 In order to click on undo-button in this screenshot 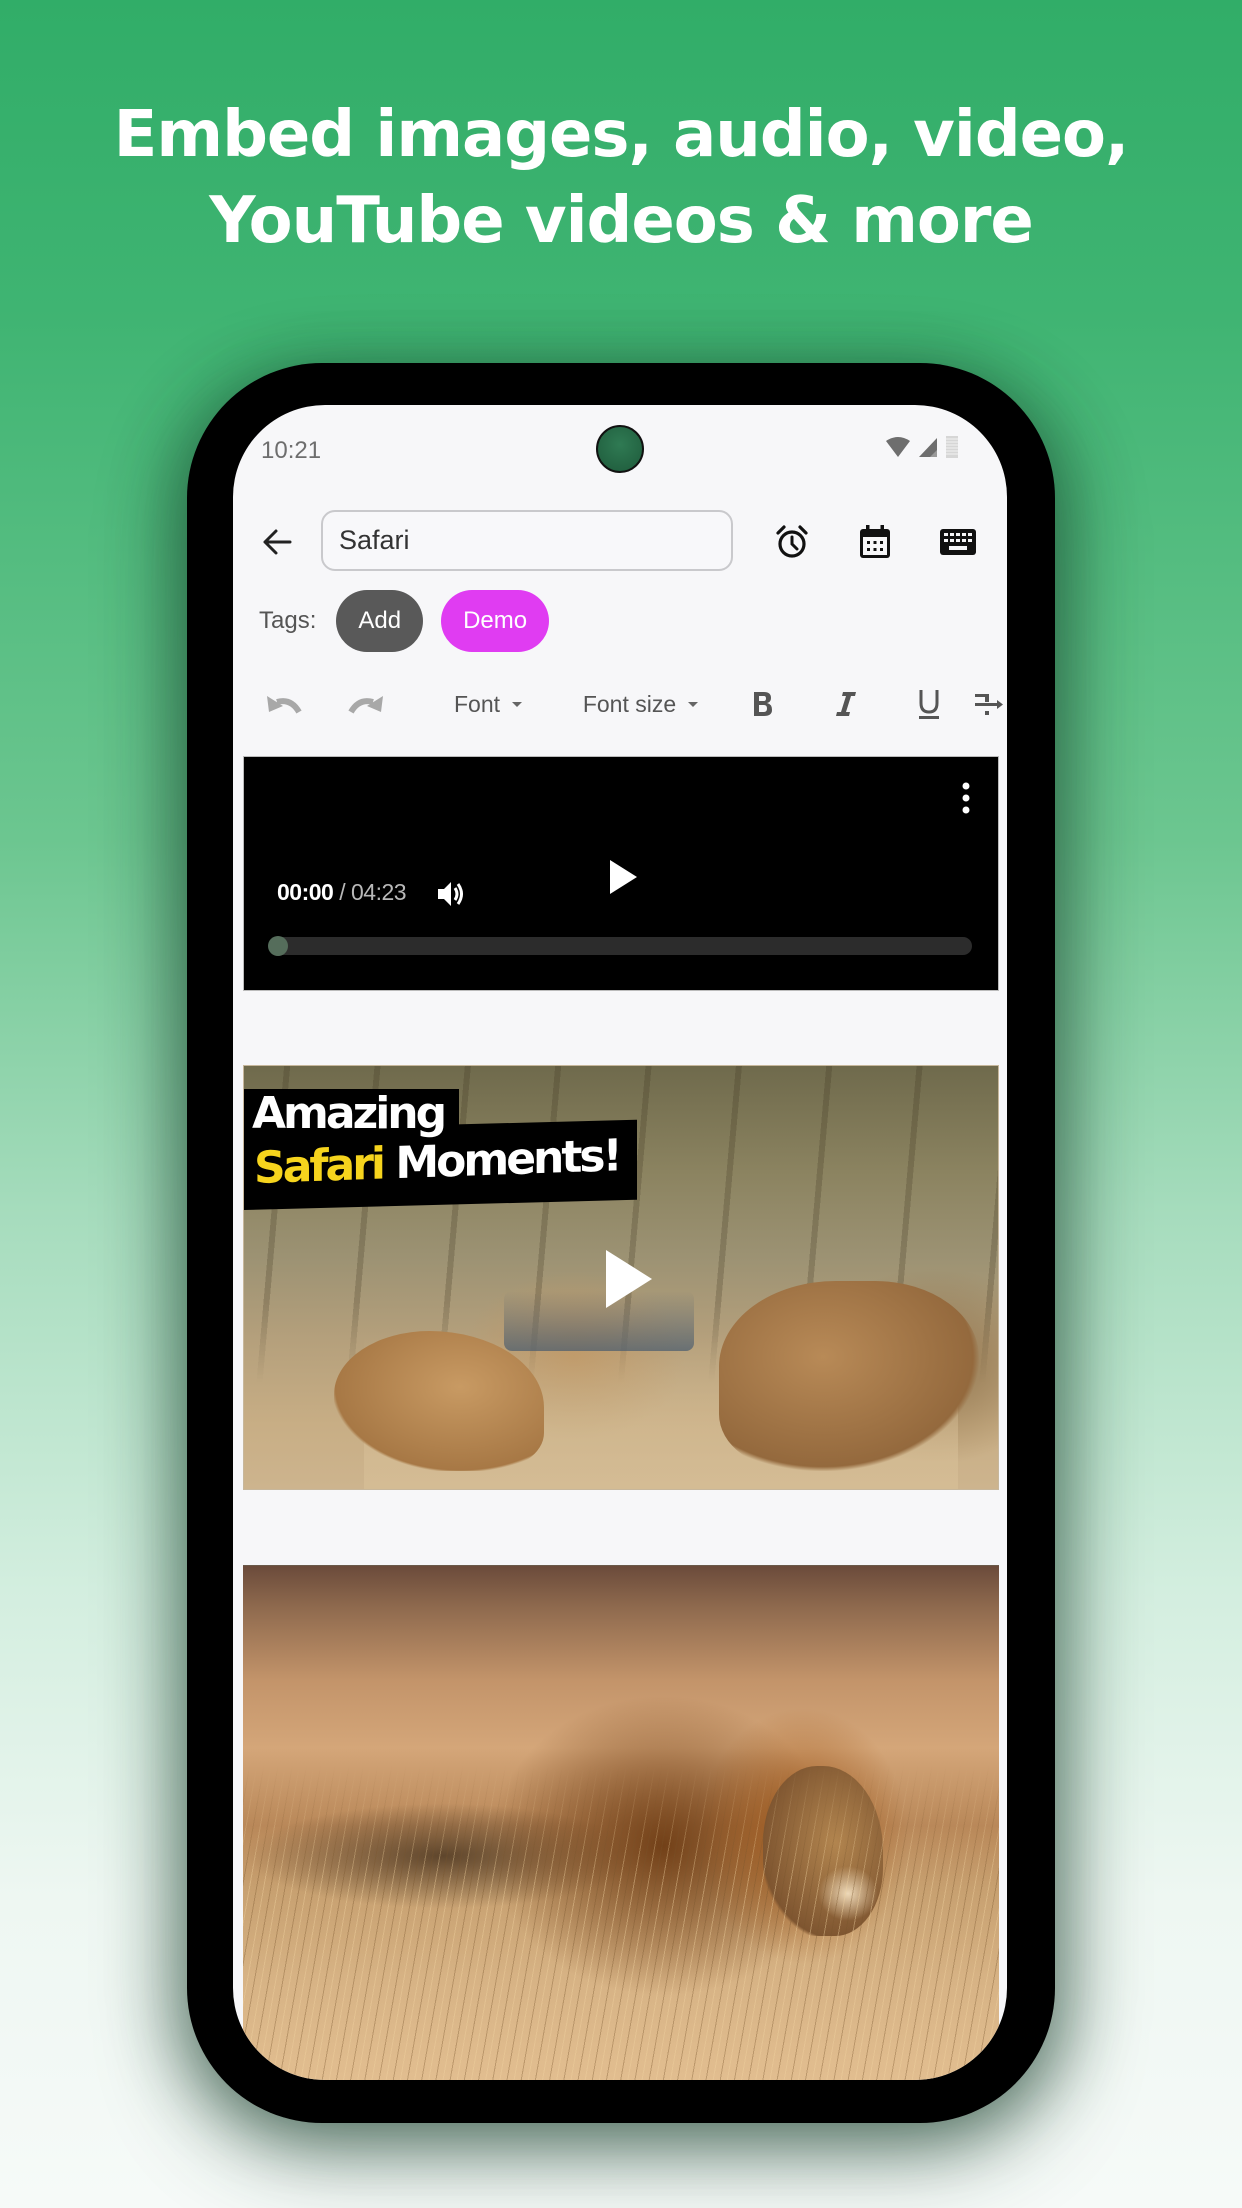, I will do `click(284, 704)`.